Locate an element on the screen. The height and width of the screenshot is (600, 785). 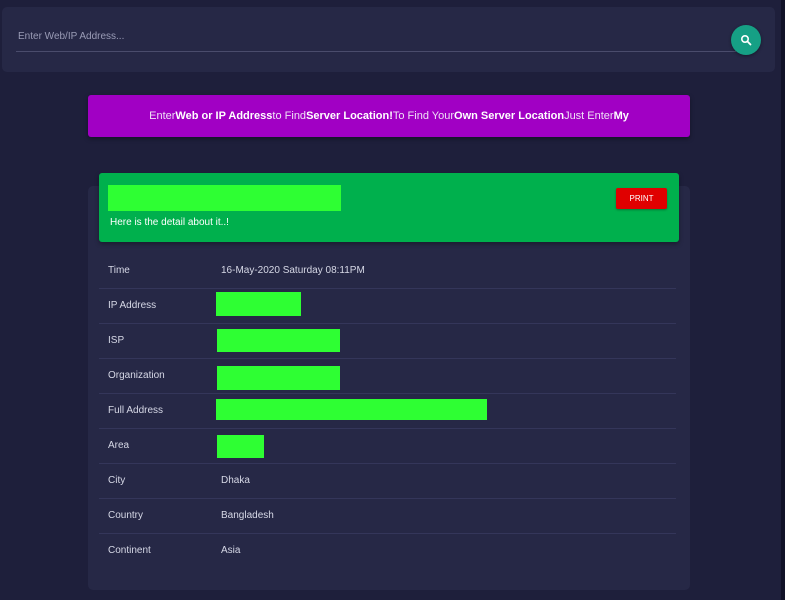
banner-bold-3: Own Server Location is located at coordinates (509, 116).